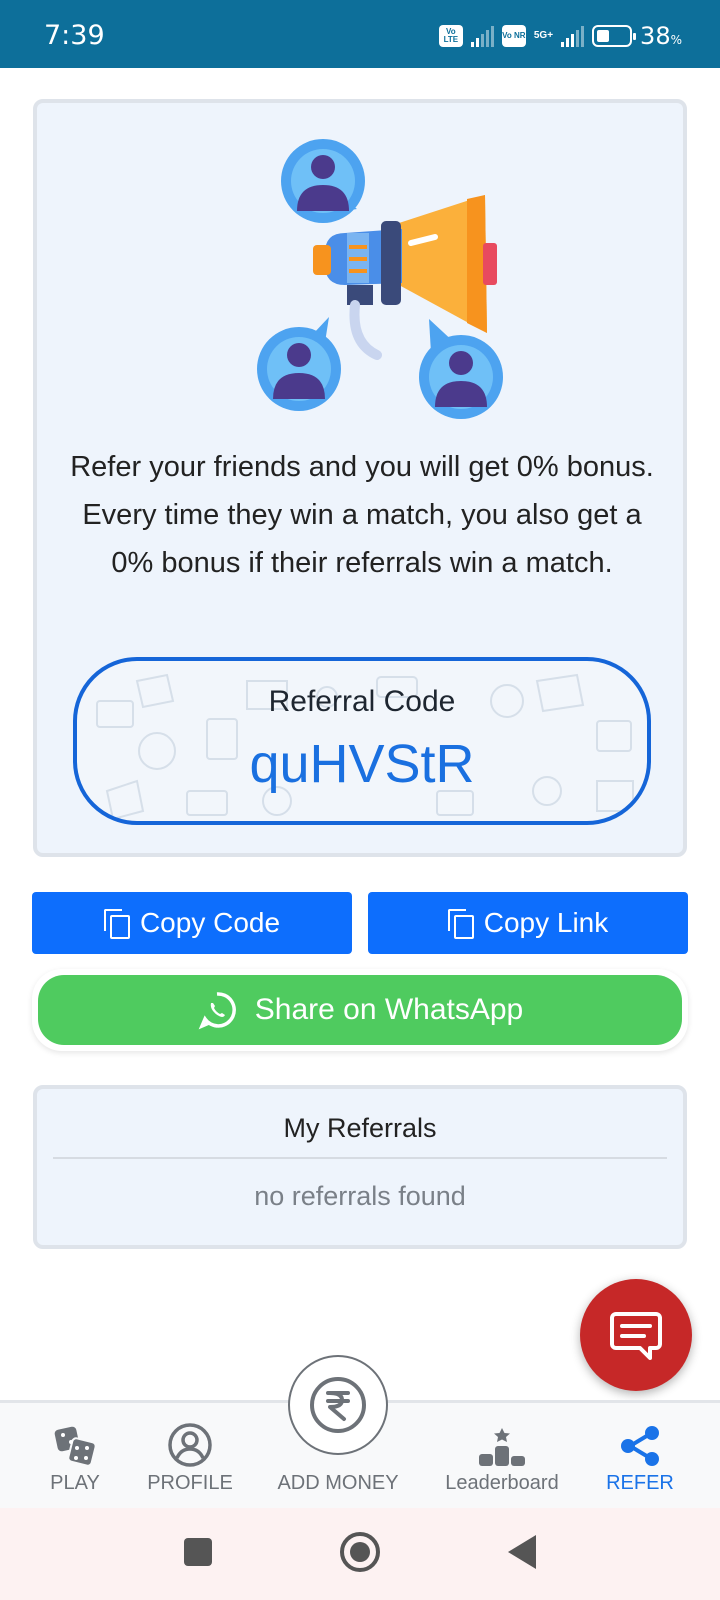  What do you see at coordinates (338, 1483) in the screenshot?
I see `nav-add-money-label: ADD MONEY` at bounding box center [338, 1483].